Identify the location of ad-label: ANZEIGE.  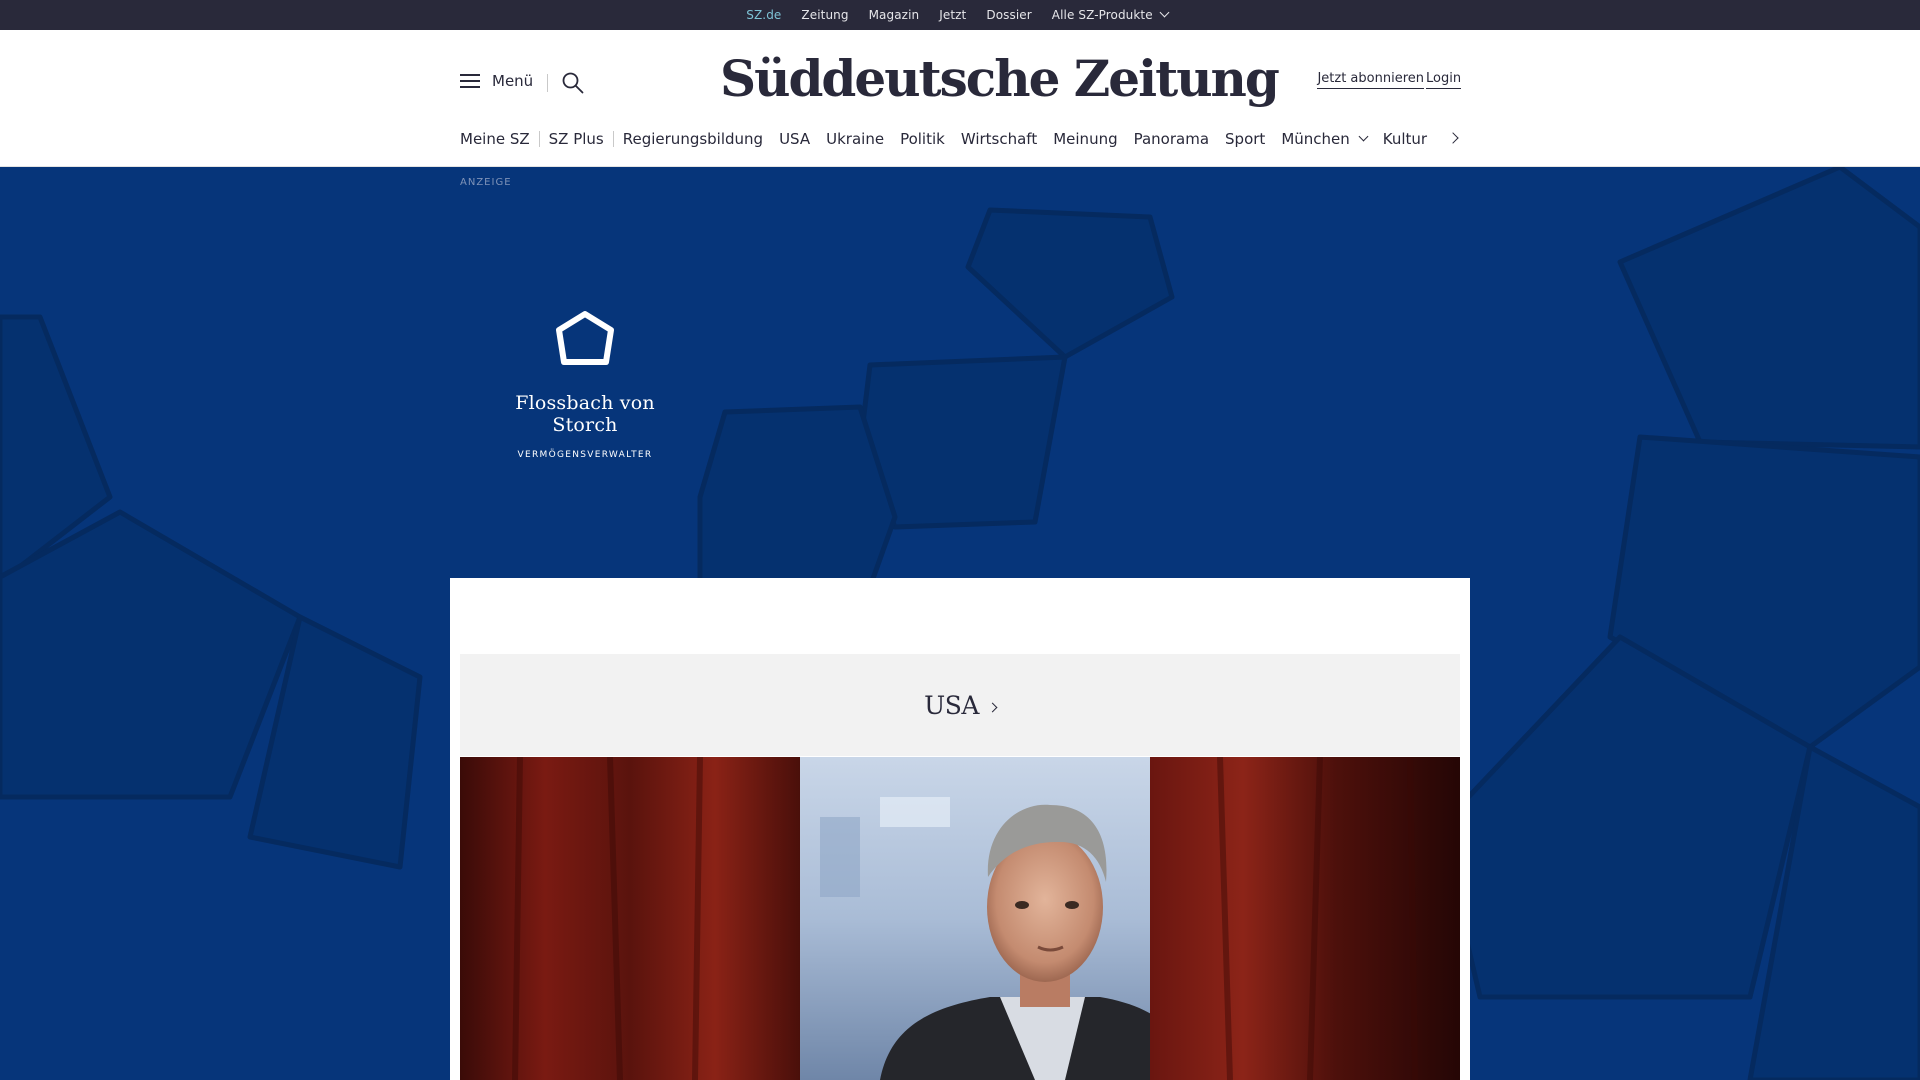
(486, 182).